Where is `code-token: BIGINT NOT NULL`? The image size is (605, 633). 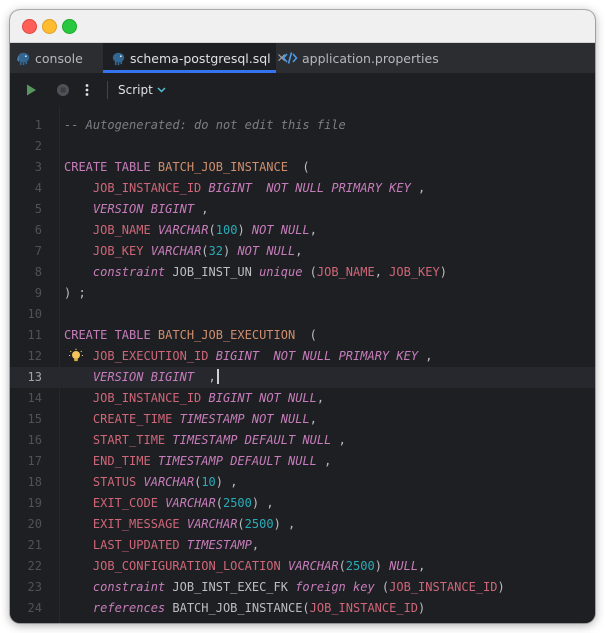 code-token: BIGINT NOT NULL is located at coordinates (262, 398).